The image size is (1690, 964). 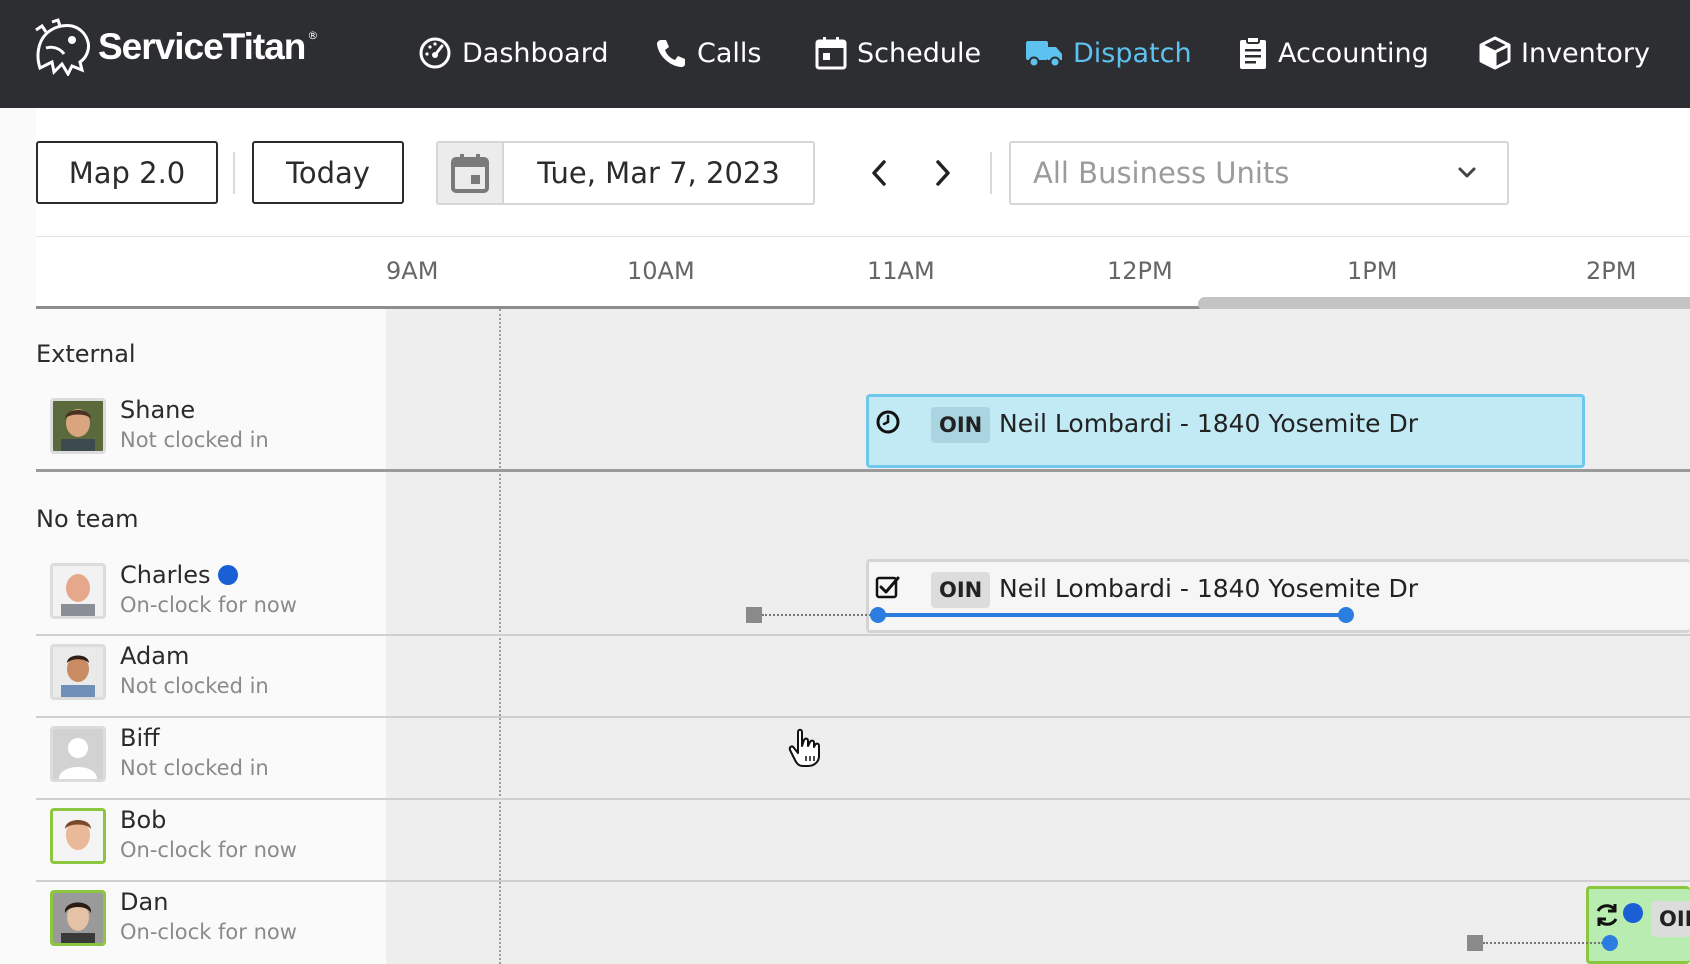 I want to click on time-tick: 10AM, so click(x=661, y=271).